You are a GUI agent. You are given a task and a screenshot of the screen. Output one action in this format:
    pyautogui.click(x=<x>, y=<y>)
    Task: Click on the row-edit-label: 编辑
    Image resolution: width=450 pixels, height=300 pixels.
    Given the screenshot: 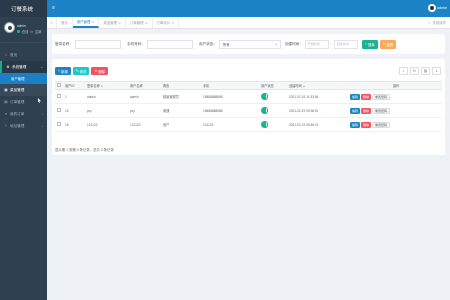 What is the action you would take?
    pyautogui.click(x=355, y=110)
    